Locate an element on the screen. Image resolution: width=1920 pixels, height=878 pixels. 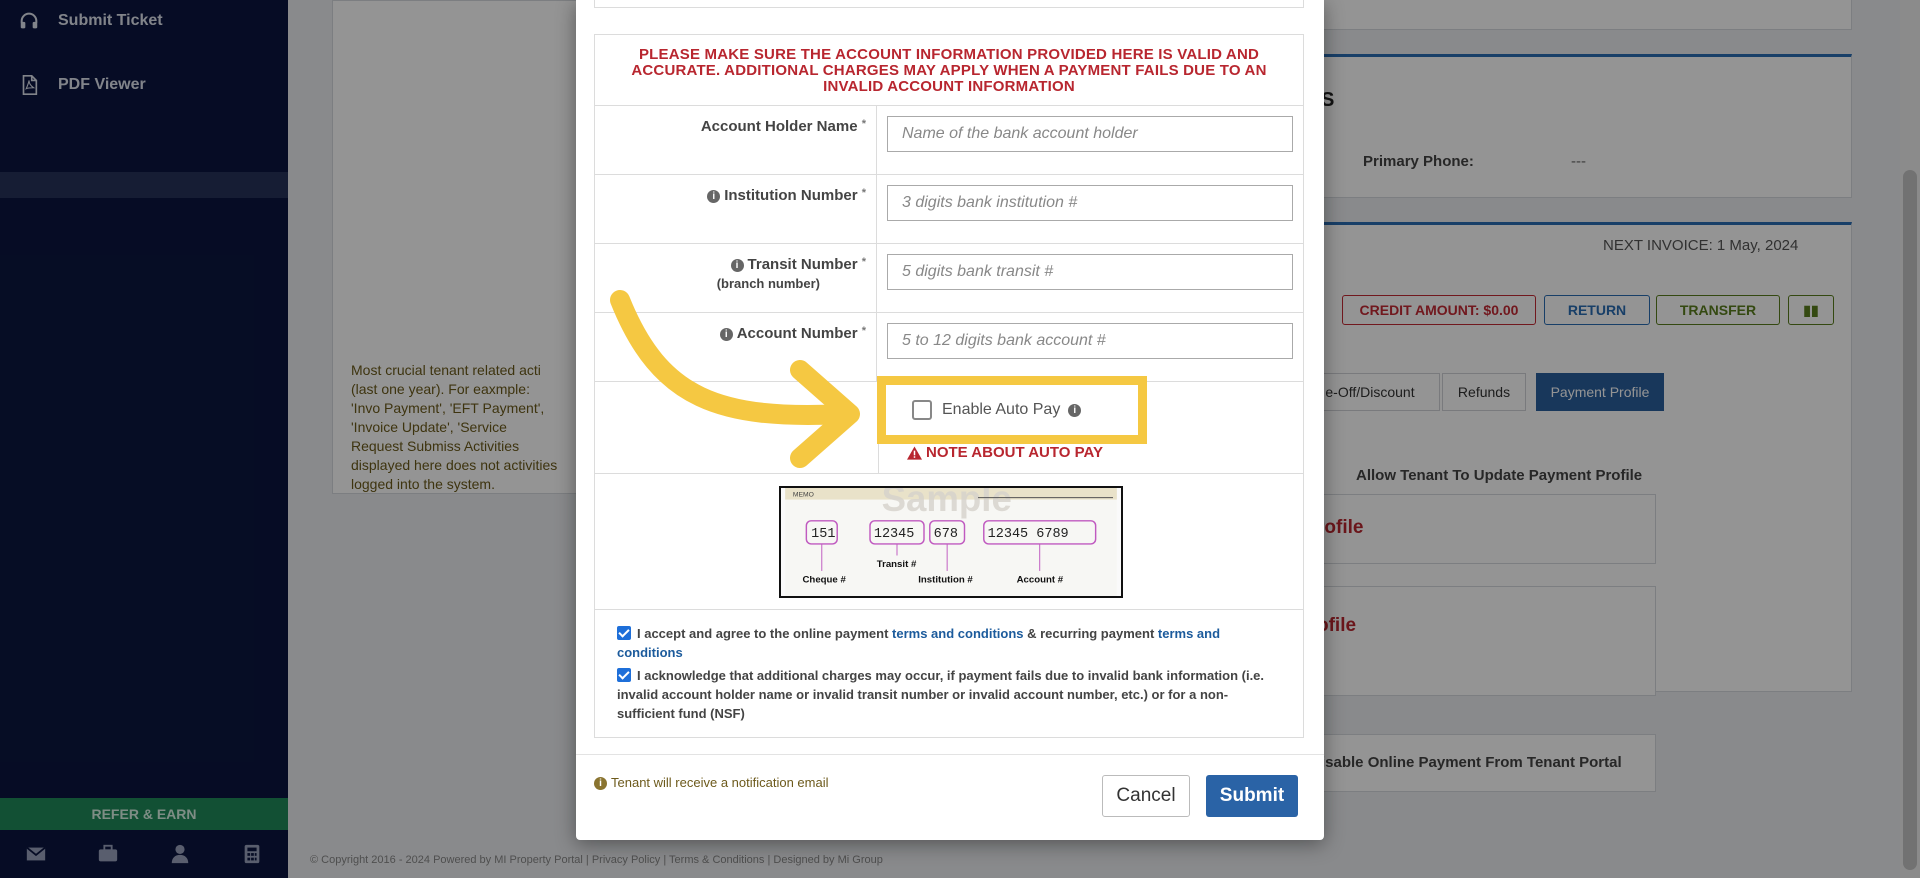
institution-number-input is located at coordinates (1090, 203).